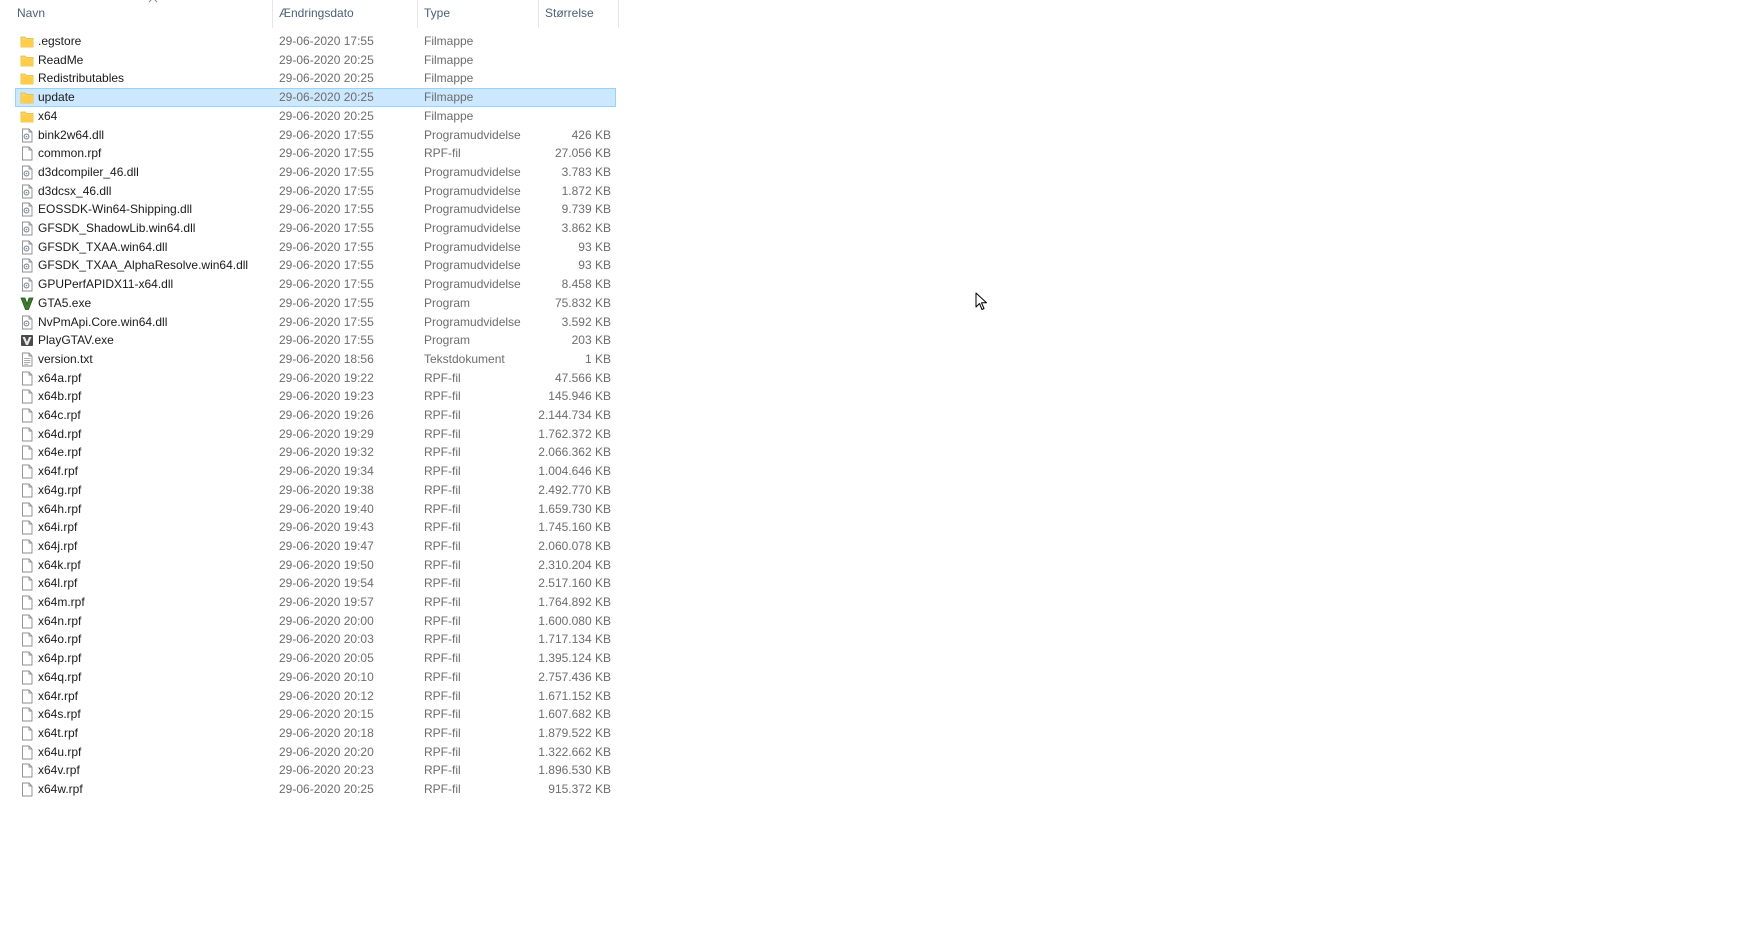 This screenshot has height=935, width=1760. I want to click on file-row: x64a.rpf 29-06-2020 19:22 RPF-fil 47.566 KB, so click(315, 378).